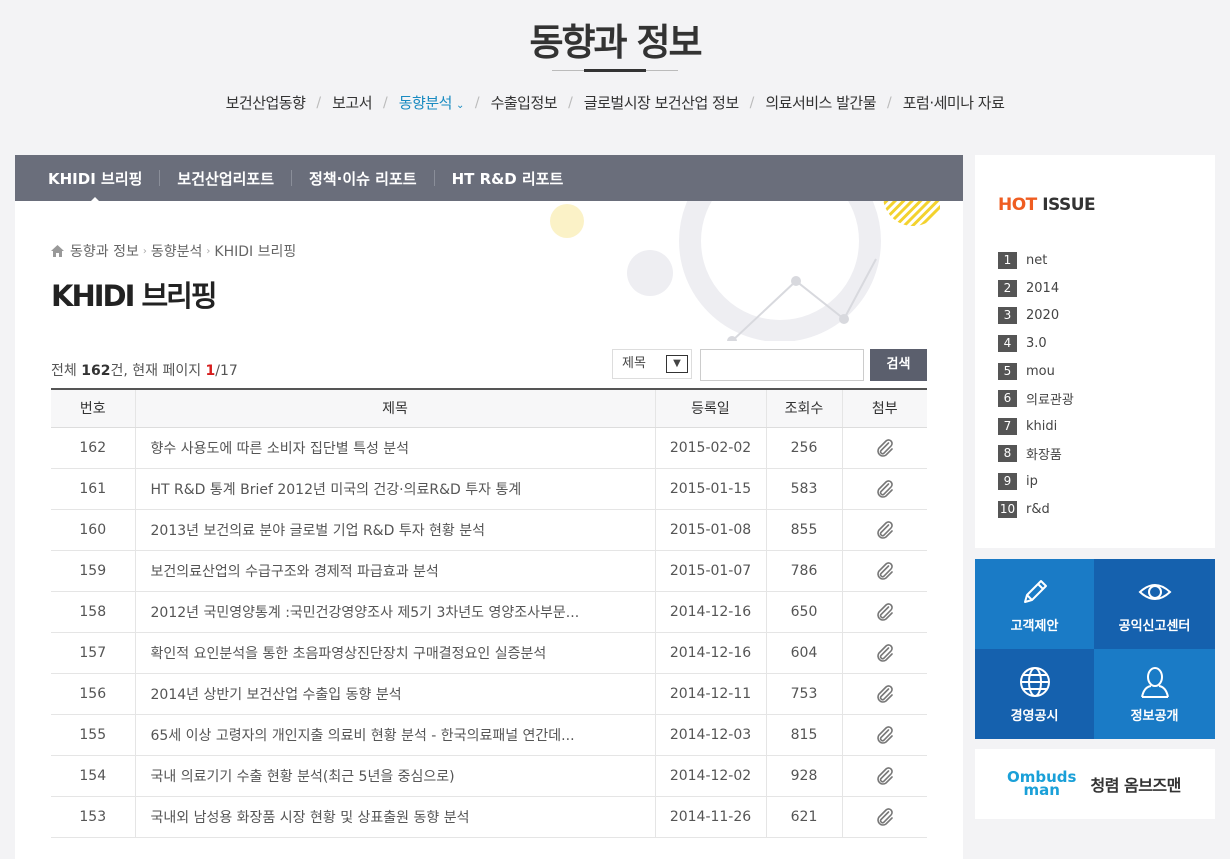 This screenshot has width=1230, height=859. Describe the element at coordinates (1036, 482) in the screenshot. I see `hot-issue-item: 9 ip` at that location.